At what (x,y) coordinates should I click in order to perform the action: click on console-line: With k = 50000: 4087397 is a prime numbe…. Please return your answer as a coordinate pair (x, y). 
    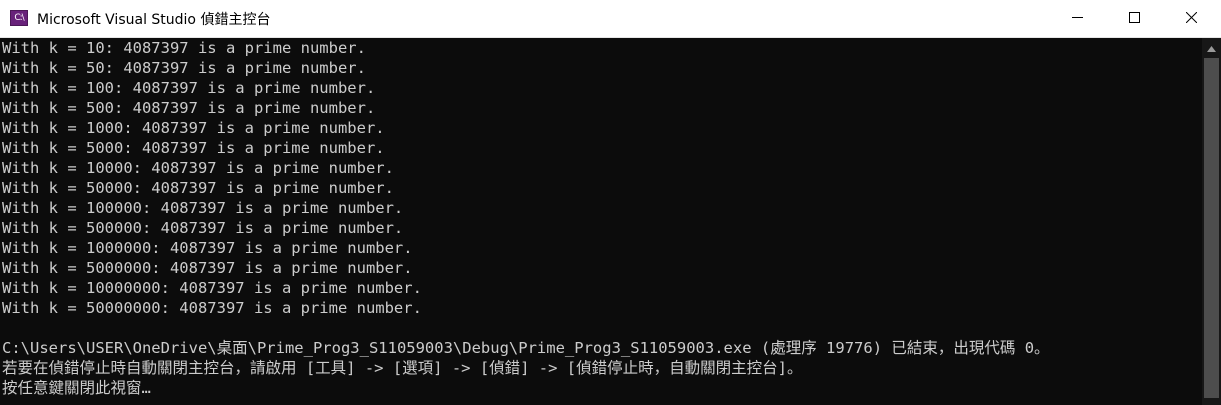
    Looking at the image, I should click on (198, 188).